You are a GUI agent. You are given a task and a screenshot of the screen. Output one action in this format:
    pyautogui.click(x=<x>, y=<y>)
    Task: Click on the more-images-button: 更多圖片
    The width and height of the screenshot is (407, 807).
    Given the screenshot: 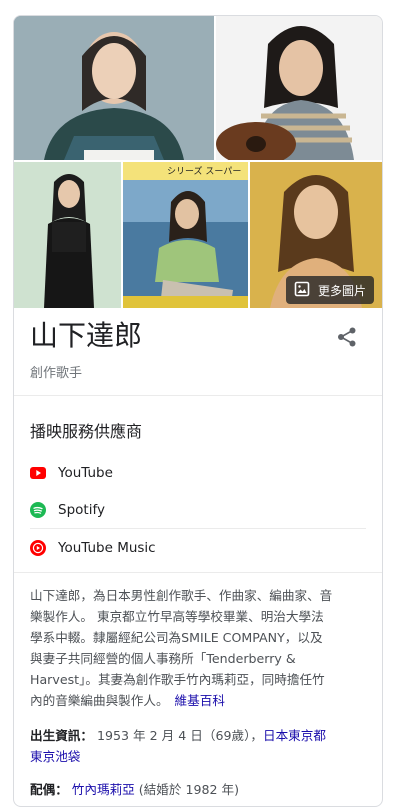 What is the action you would take?
    pyautogui.click(x=329, y=290)
    